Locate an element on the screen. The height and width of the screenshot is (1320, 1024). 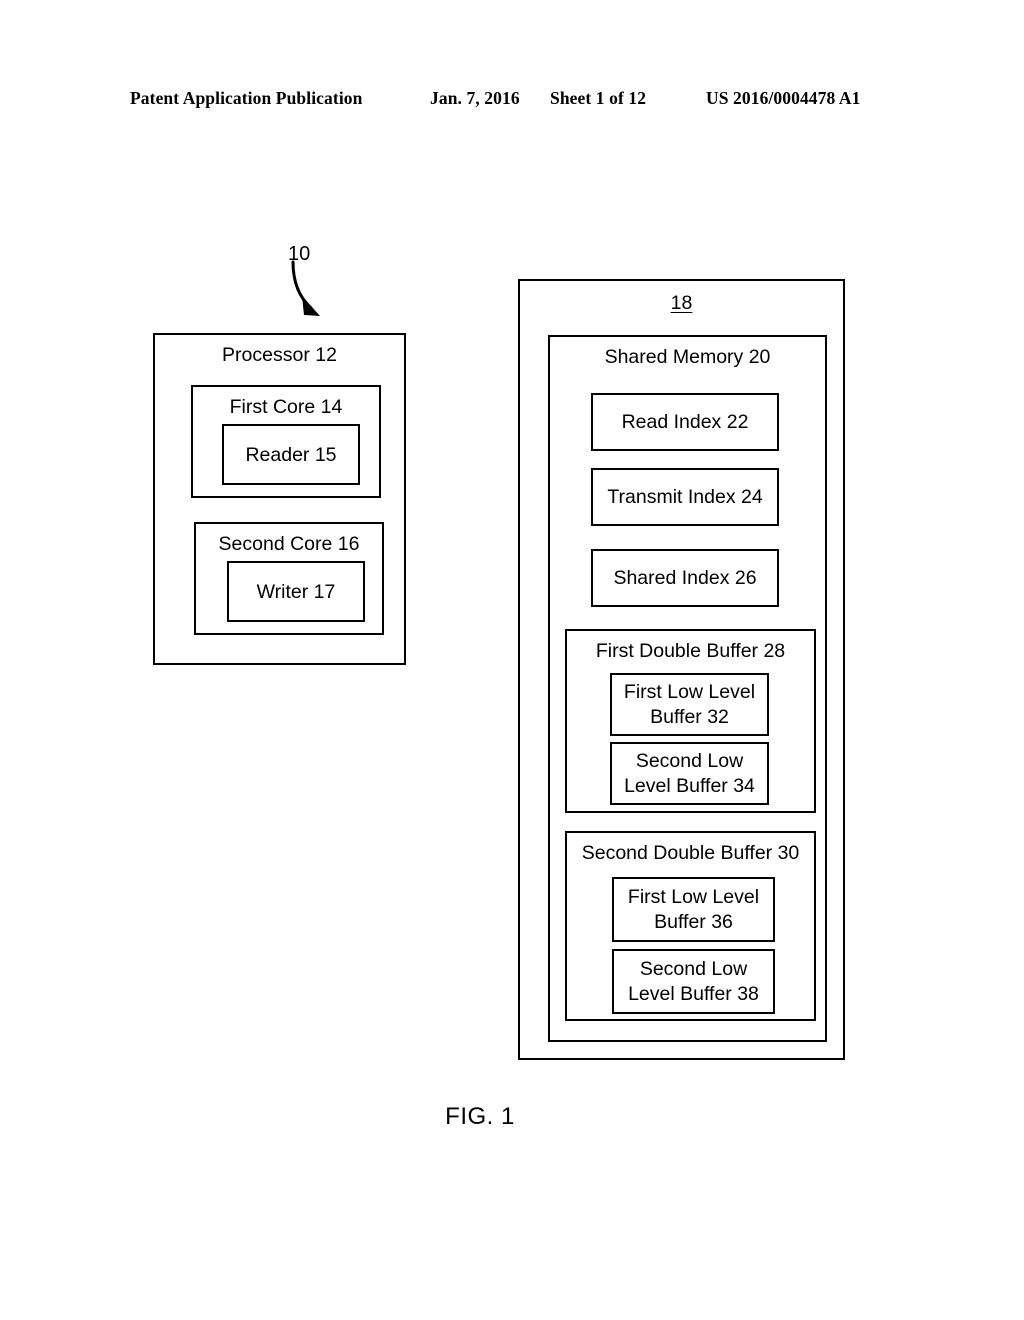
low-level-buffer-38-line1: Second Low is located at coordinates (693, 968).